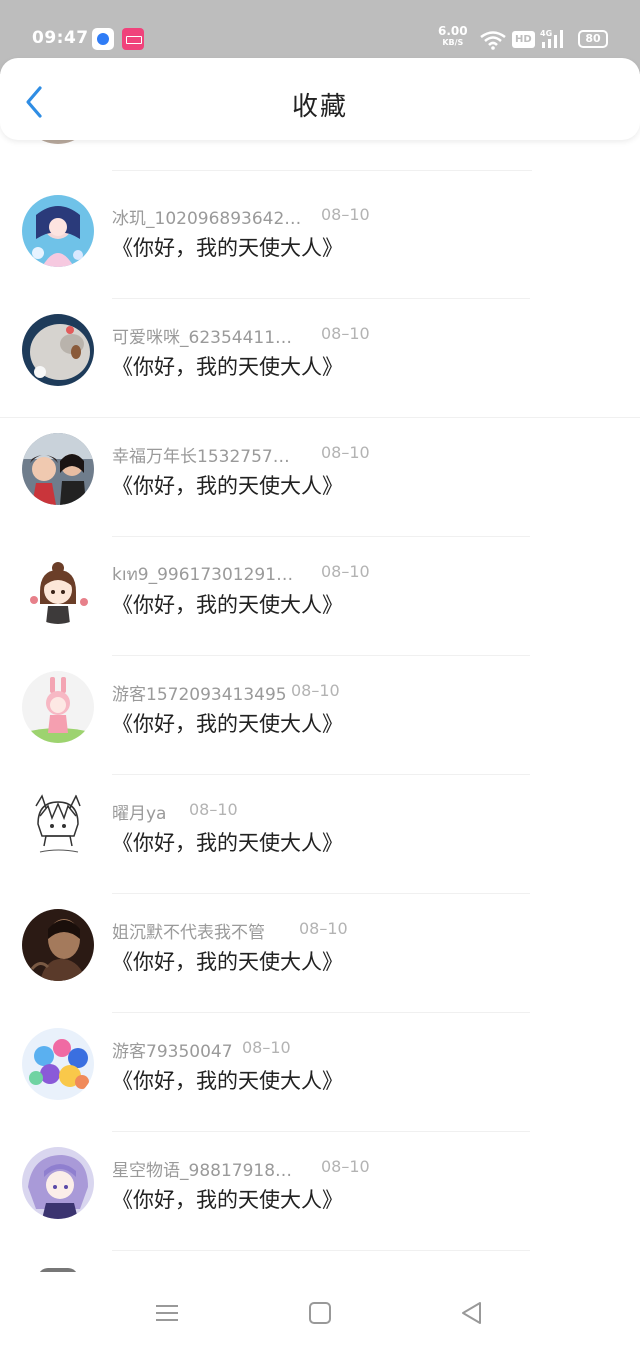  I want to click on network-speed-unit: KB/S, so click(453, 42).